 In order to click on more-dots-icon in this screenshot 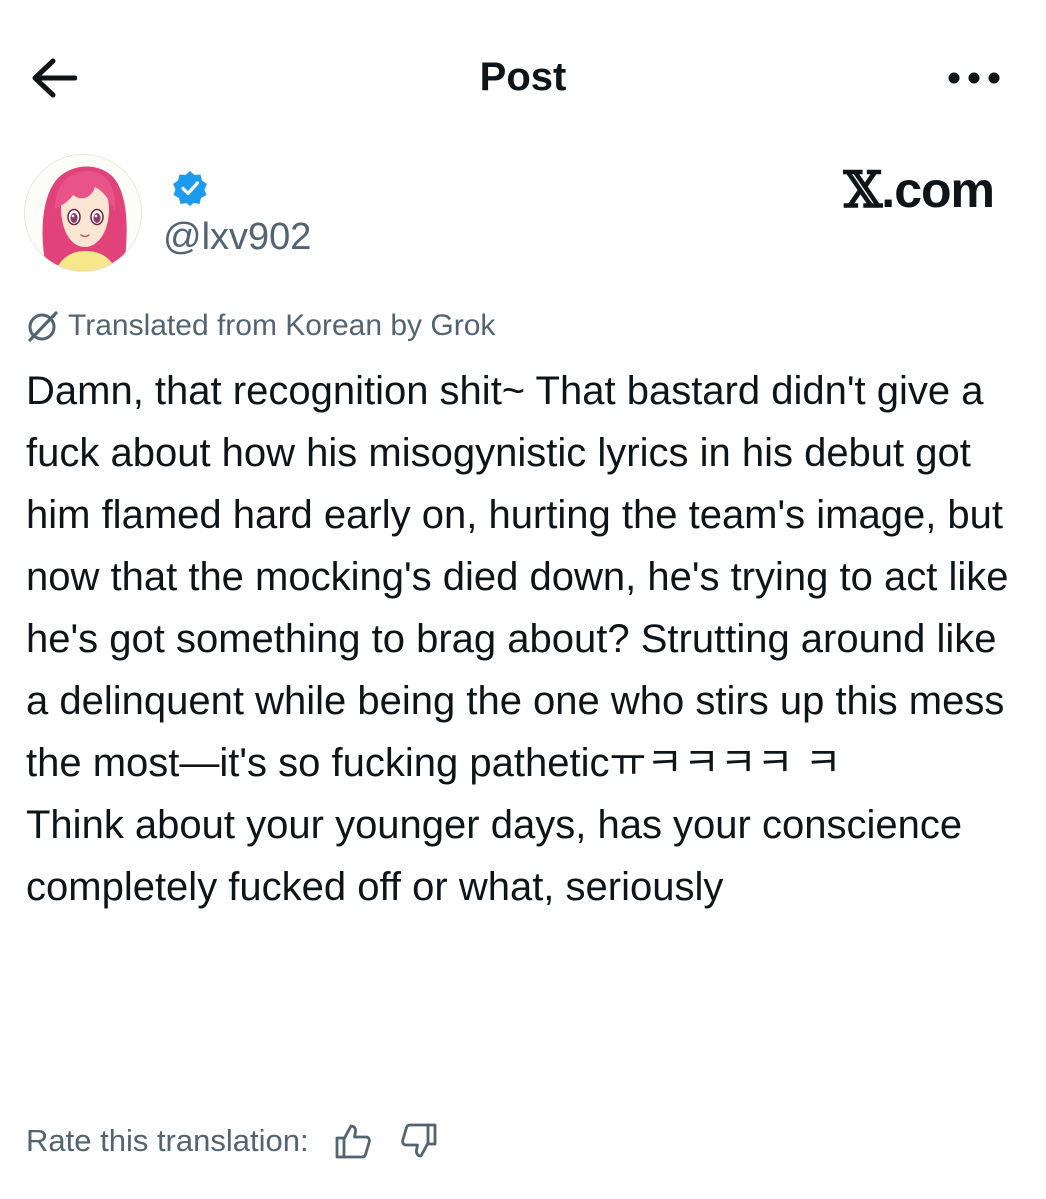, I will do `click(974, 78)`.